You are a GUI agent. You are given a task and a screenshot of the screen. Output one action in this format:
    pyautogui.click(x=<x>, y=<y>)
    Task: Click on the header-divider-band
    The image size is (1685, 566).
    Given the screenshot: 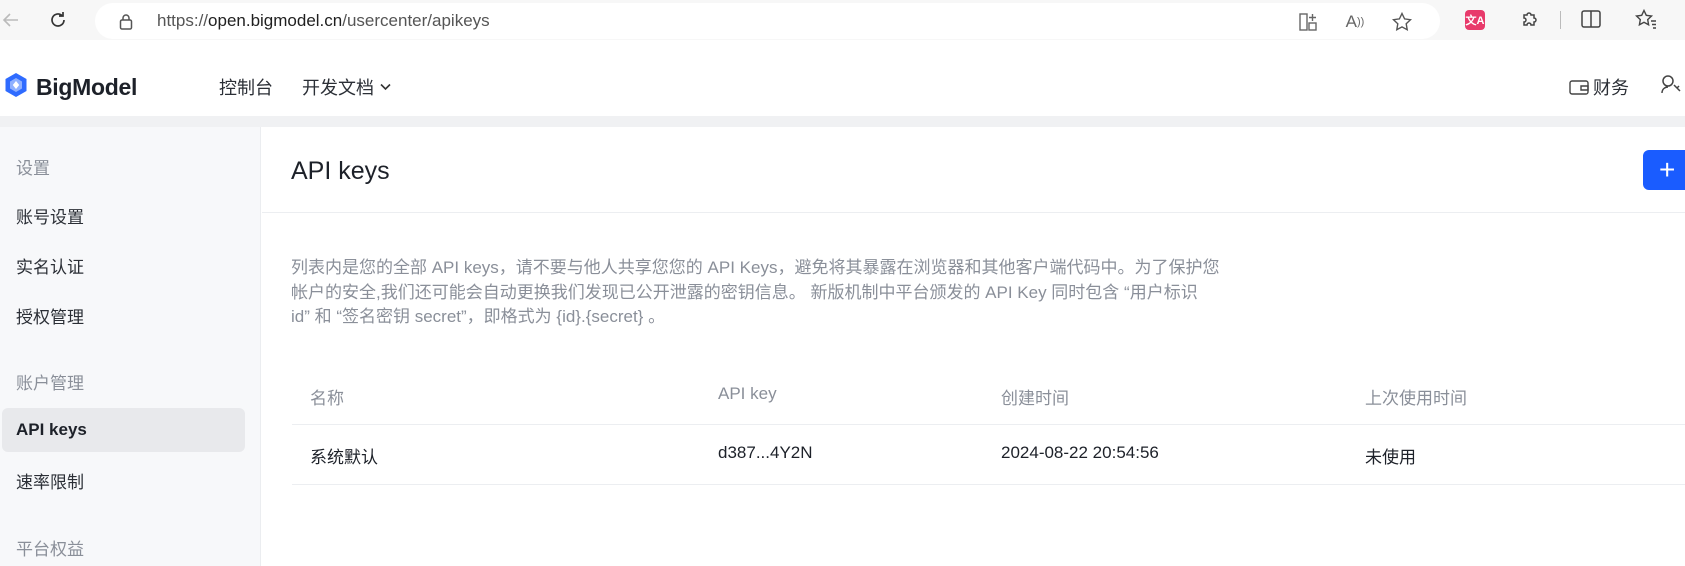 What is the action you would take?
    pyautogui.click(x=842, y=121)
    